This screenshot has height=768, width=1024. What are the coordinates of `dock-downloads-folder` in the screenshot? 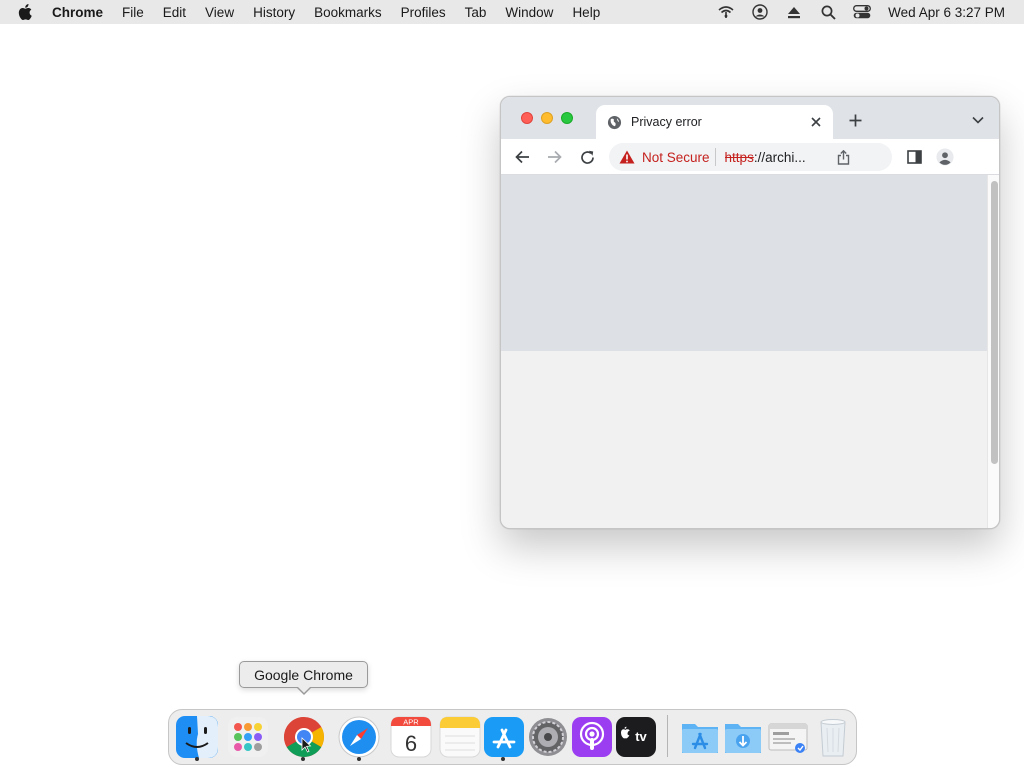 It's located at (743, 737).